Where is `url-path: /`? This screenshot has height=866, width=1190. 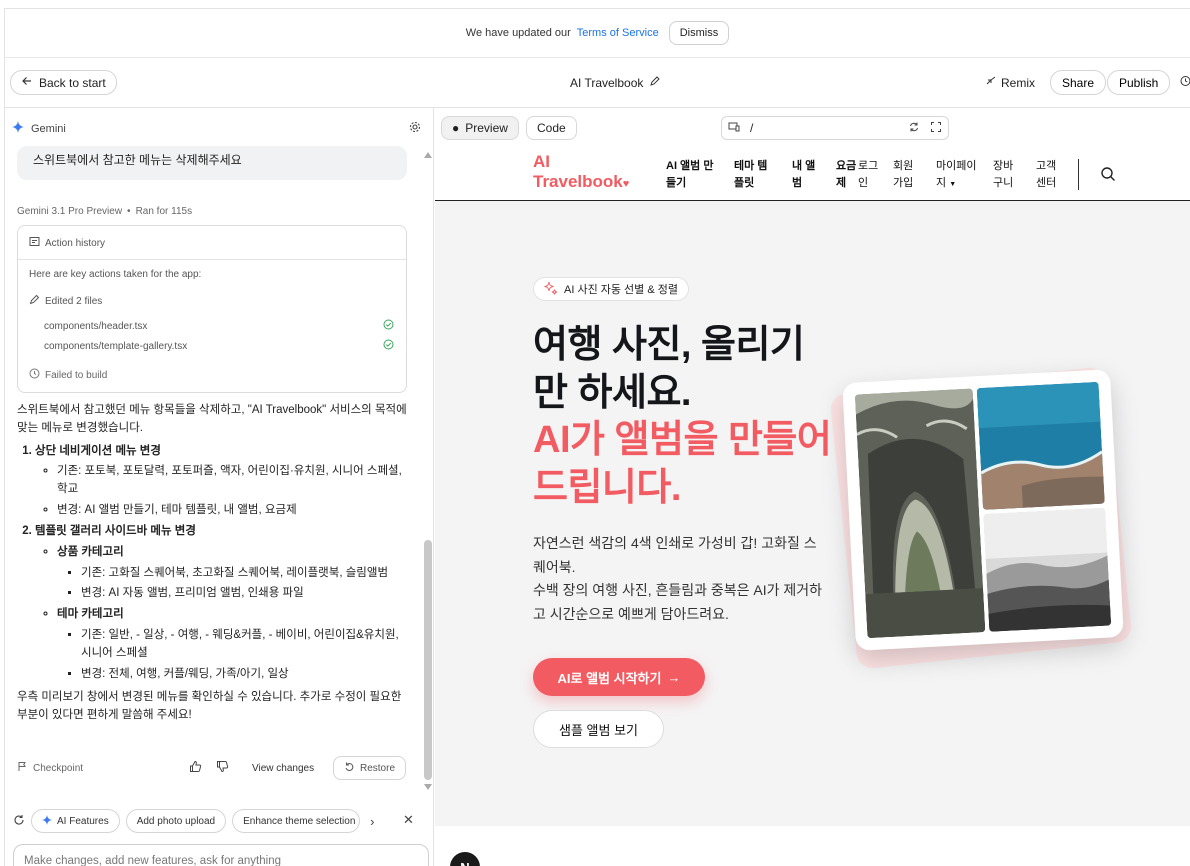
url-path: / is located at coordinates (824, 128).